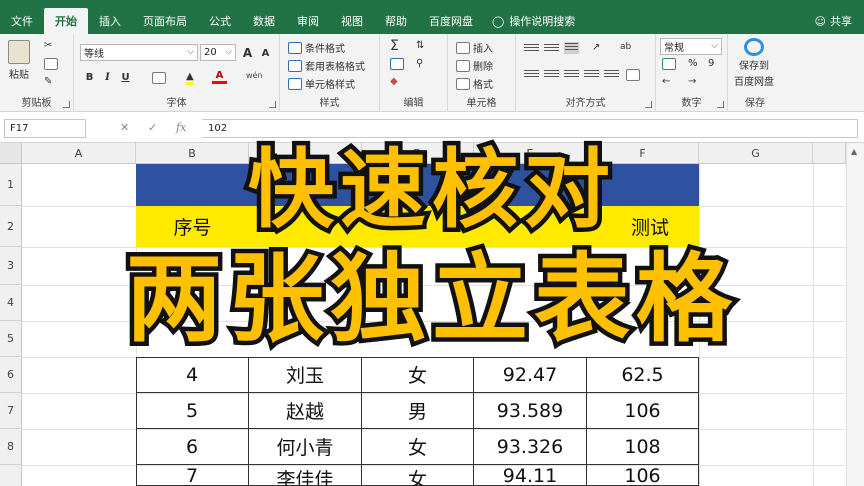 The height and width of the screenshot is (486, 864). I want to click on insert-cells-button: 插入, so click(474, 47).